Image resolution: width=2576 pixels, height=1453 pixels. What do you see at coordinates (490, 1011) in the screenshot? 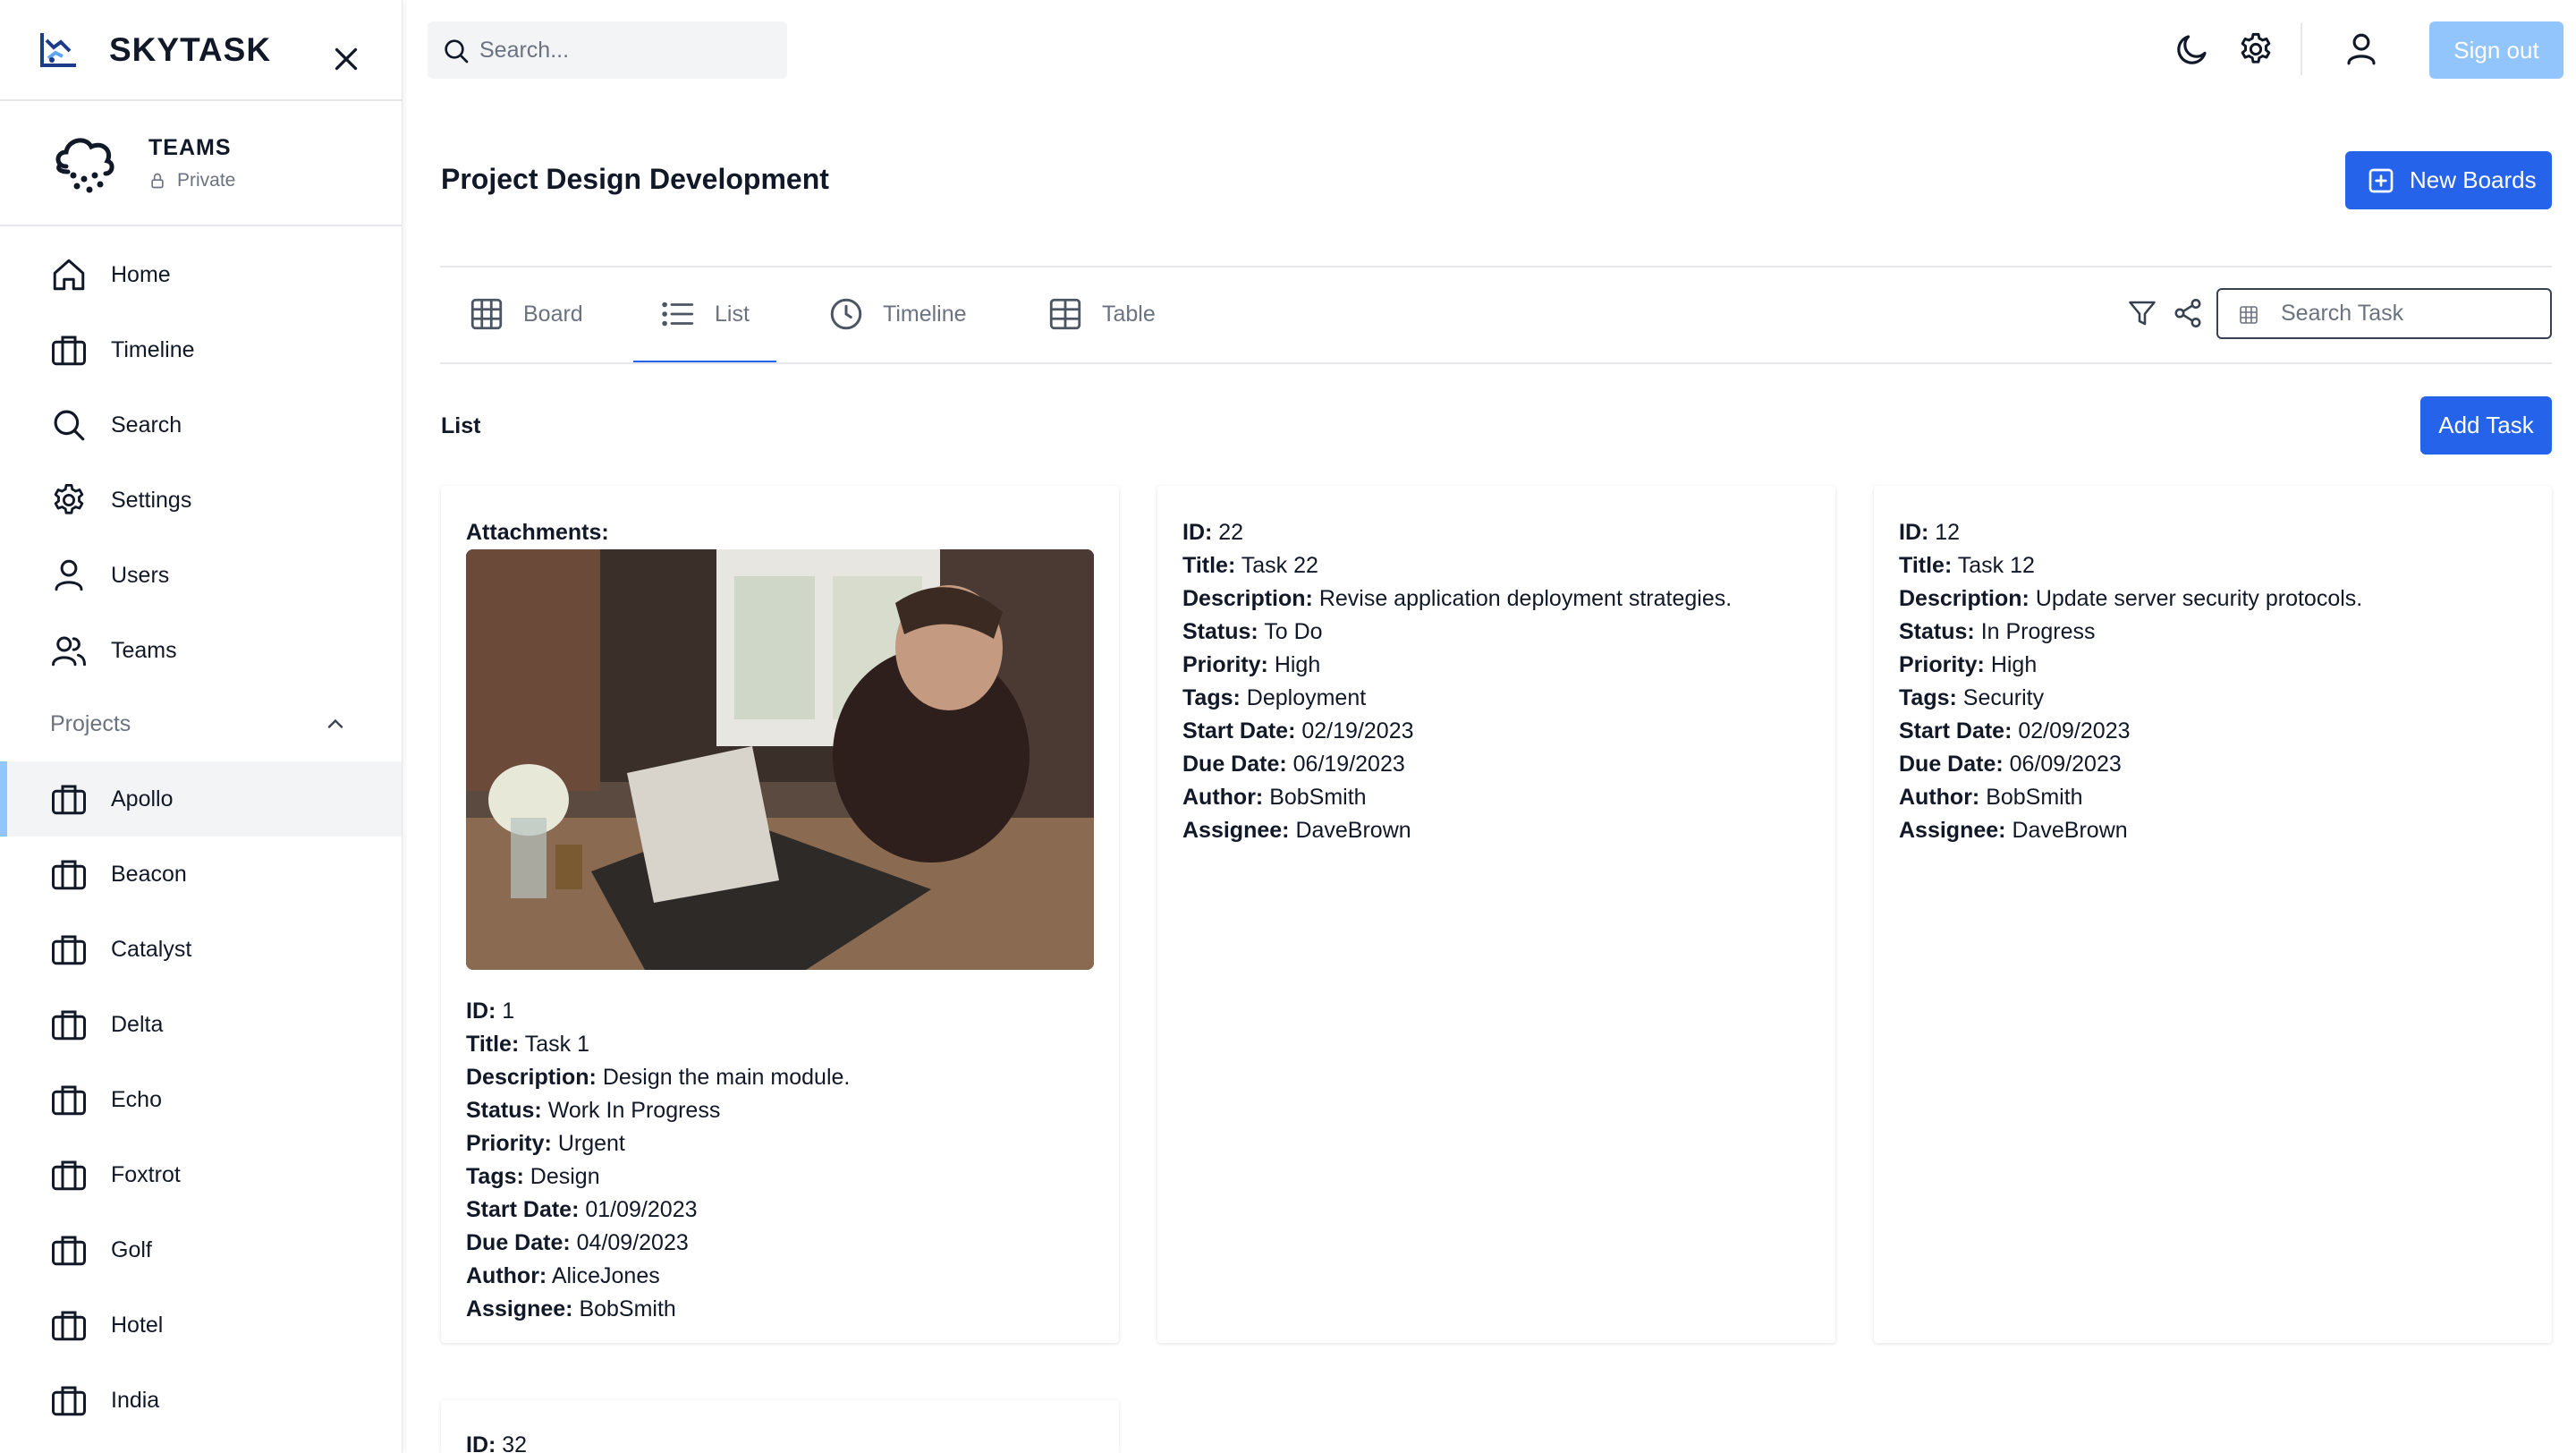
I see `task-field: ID: 1` at bounding box center [490, 1011].